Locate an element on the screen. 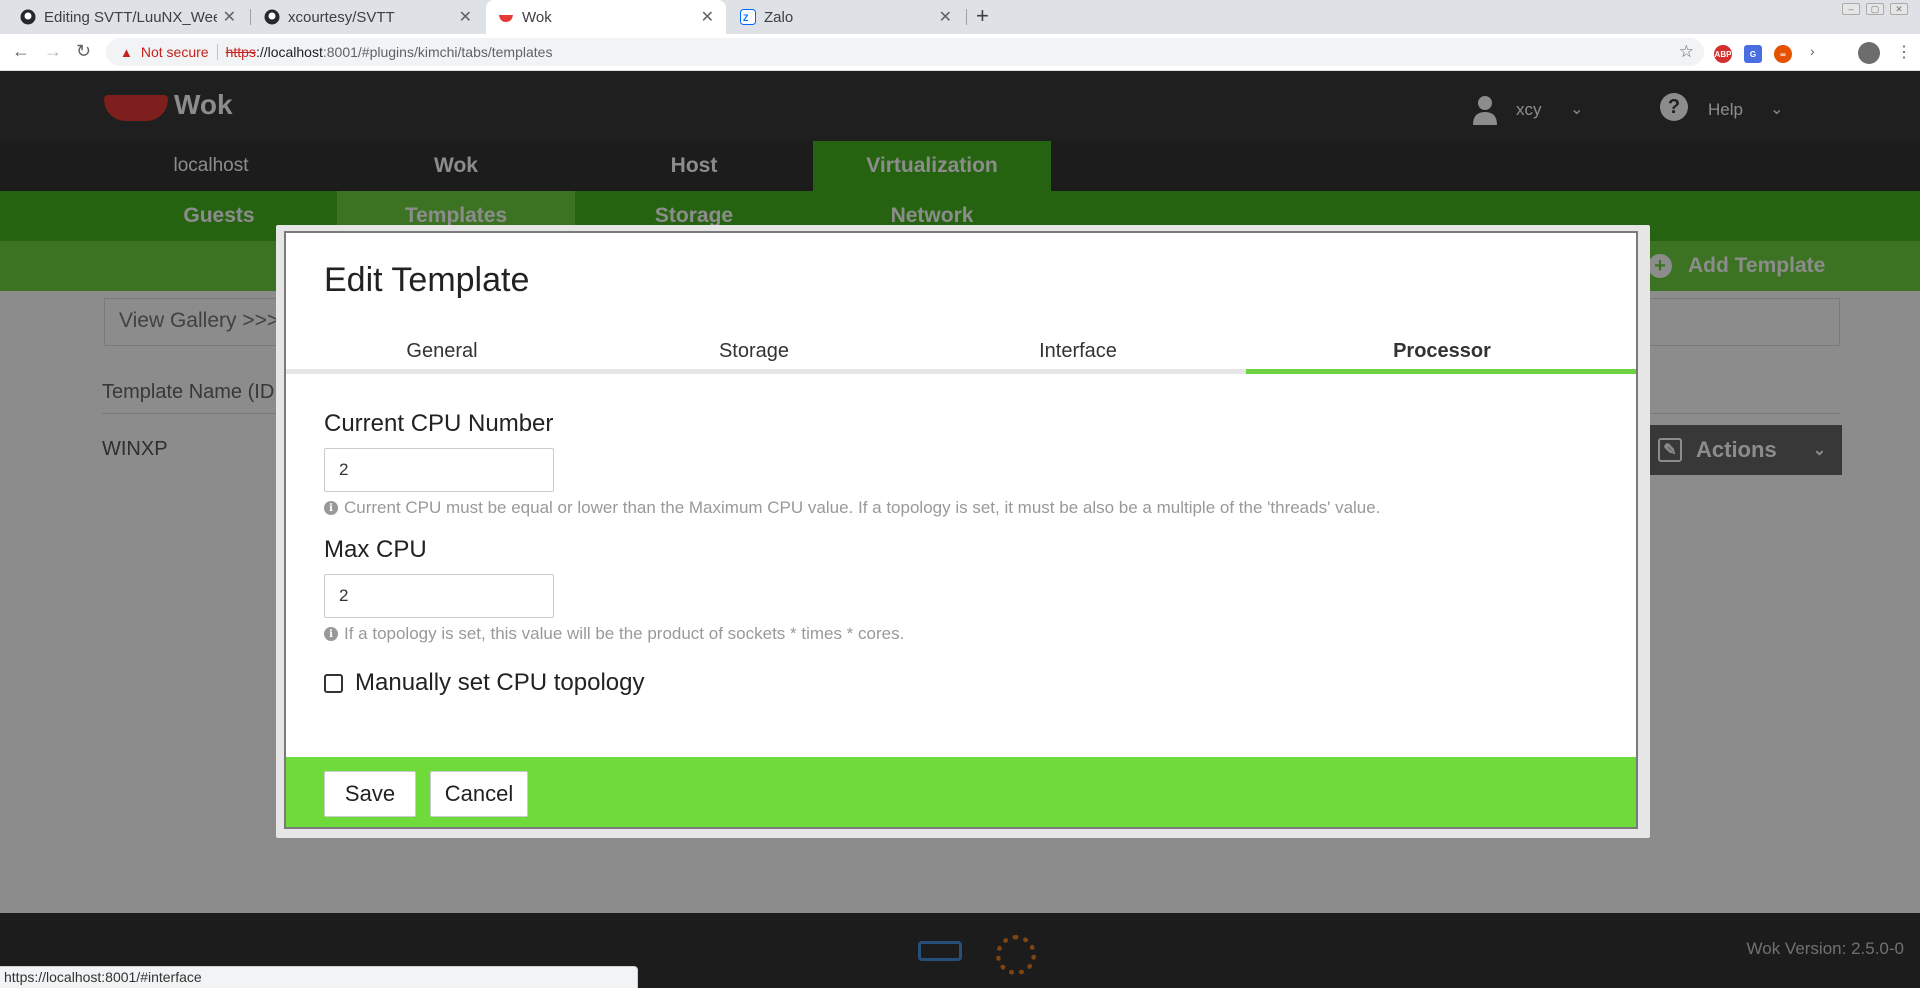 This screenshot has width=1920, height=988. svg-text: Z is located at coordinates (746, 18).